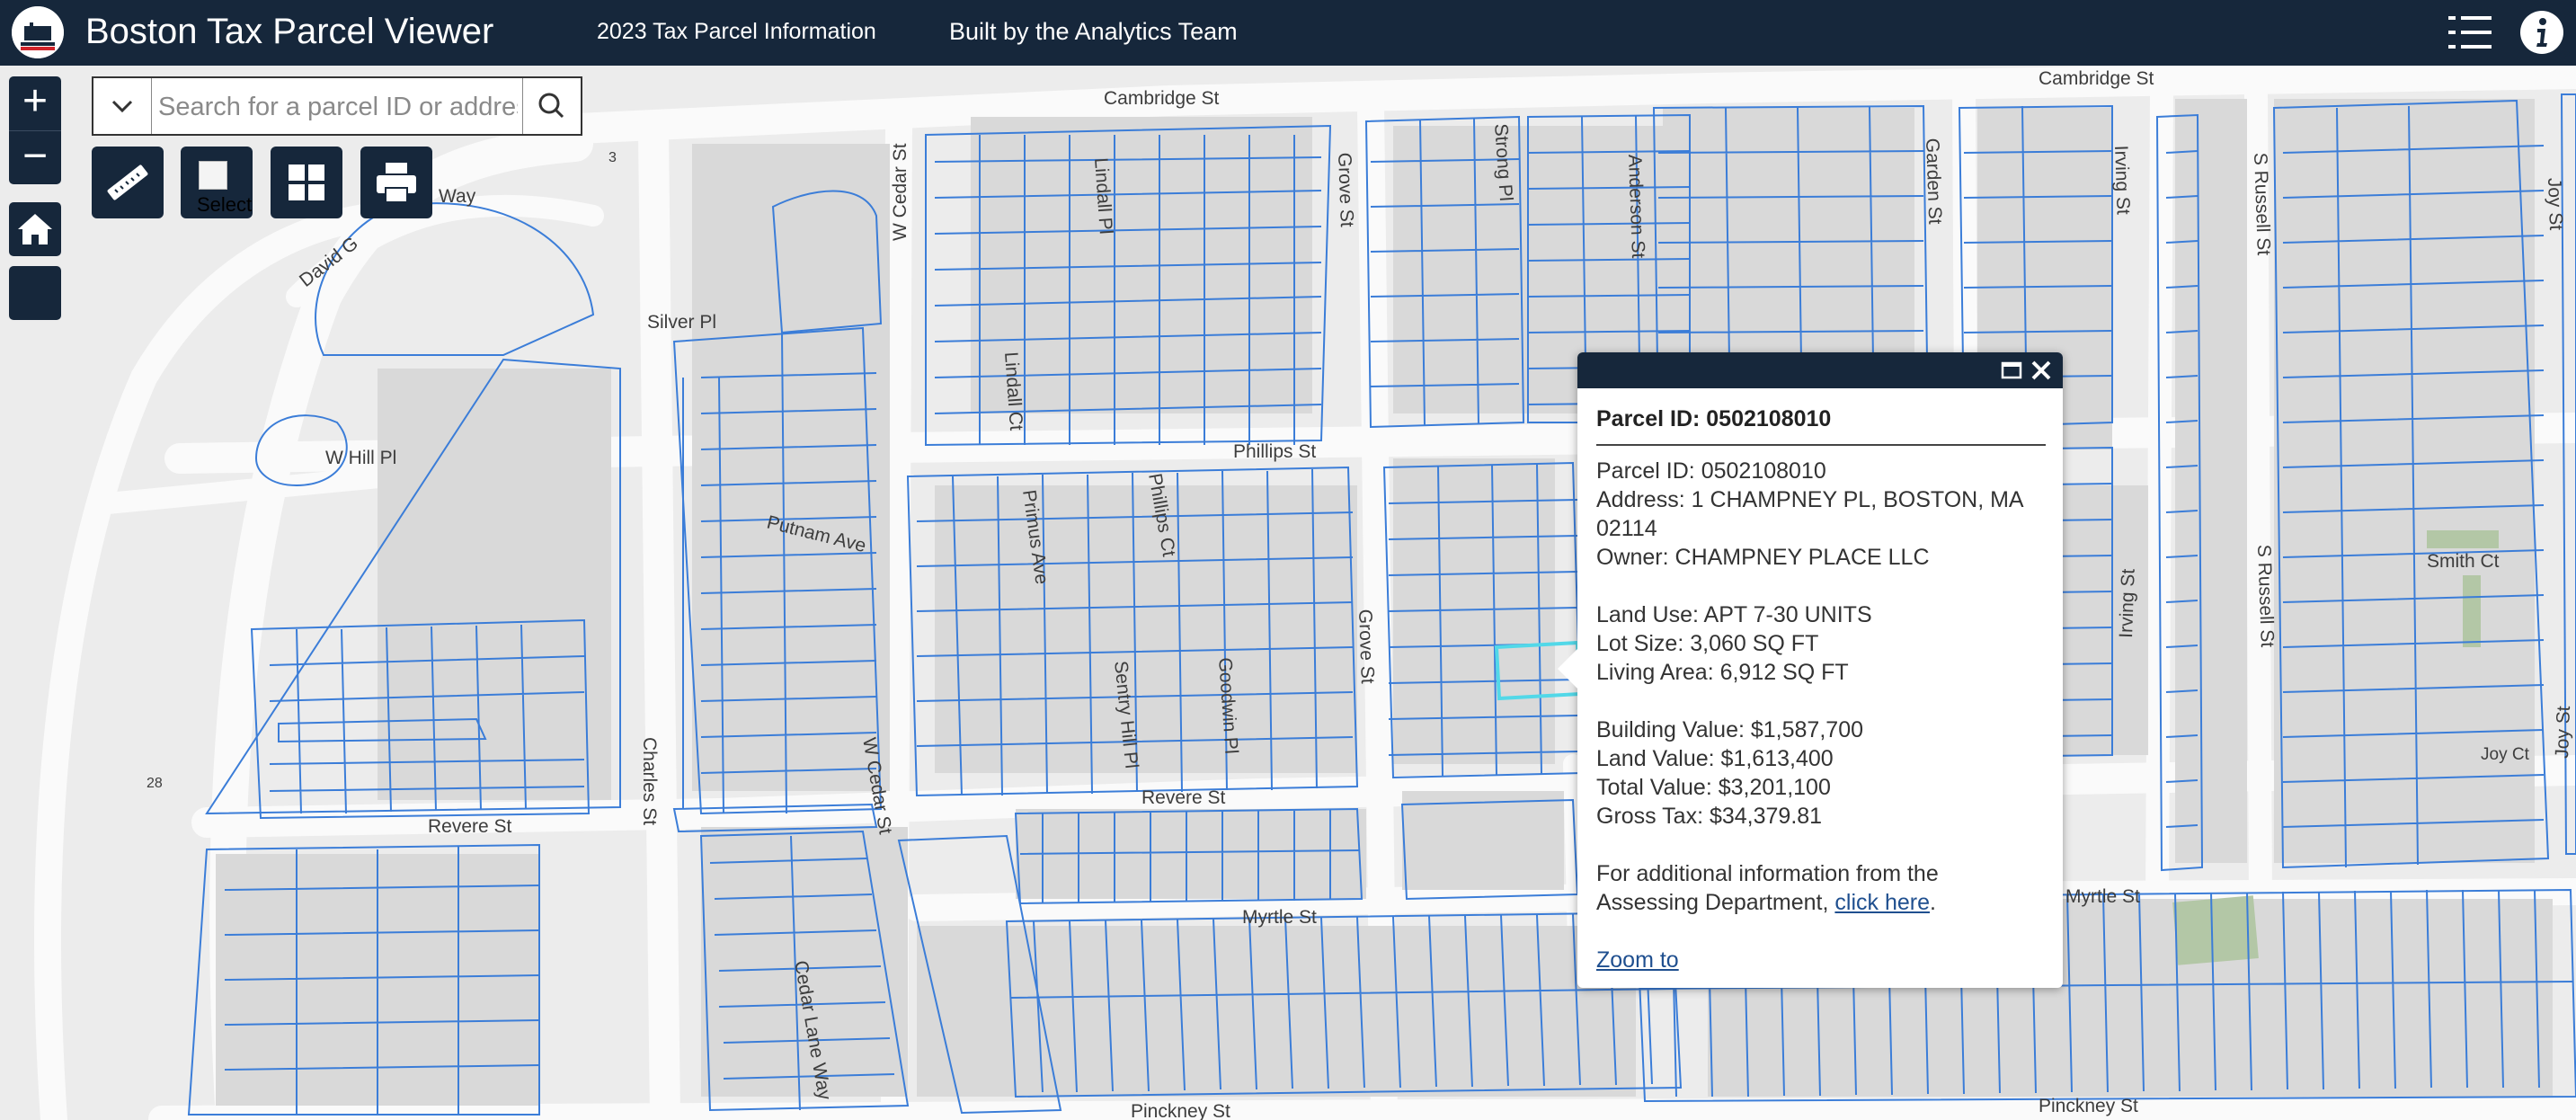 The height and width of the screenshot is (1120, 2576). I want to click on land-use-field: Land Use: APT 7-30 UNITS, so click(1734, 614).